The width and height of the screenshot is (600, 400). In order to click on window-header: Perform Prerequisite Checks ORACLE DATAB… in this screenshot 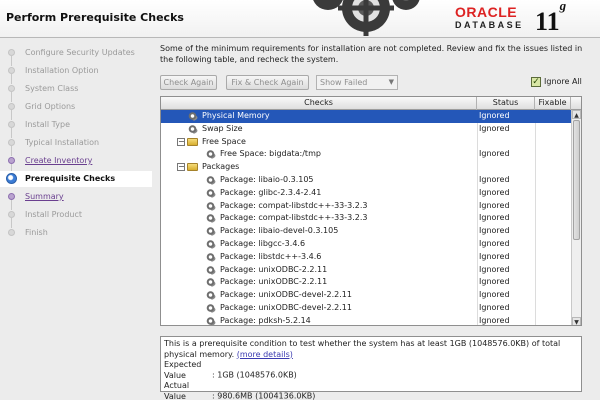, I will do `click(300, 19)`.